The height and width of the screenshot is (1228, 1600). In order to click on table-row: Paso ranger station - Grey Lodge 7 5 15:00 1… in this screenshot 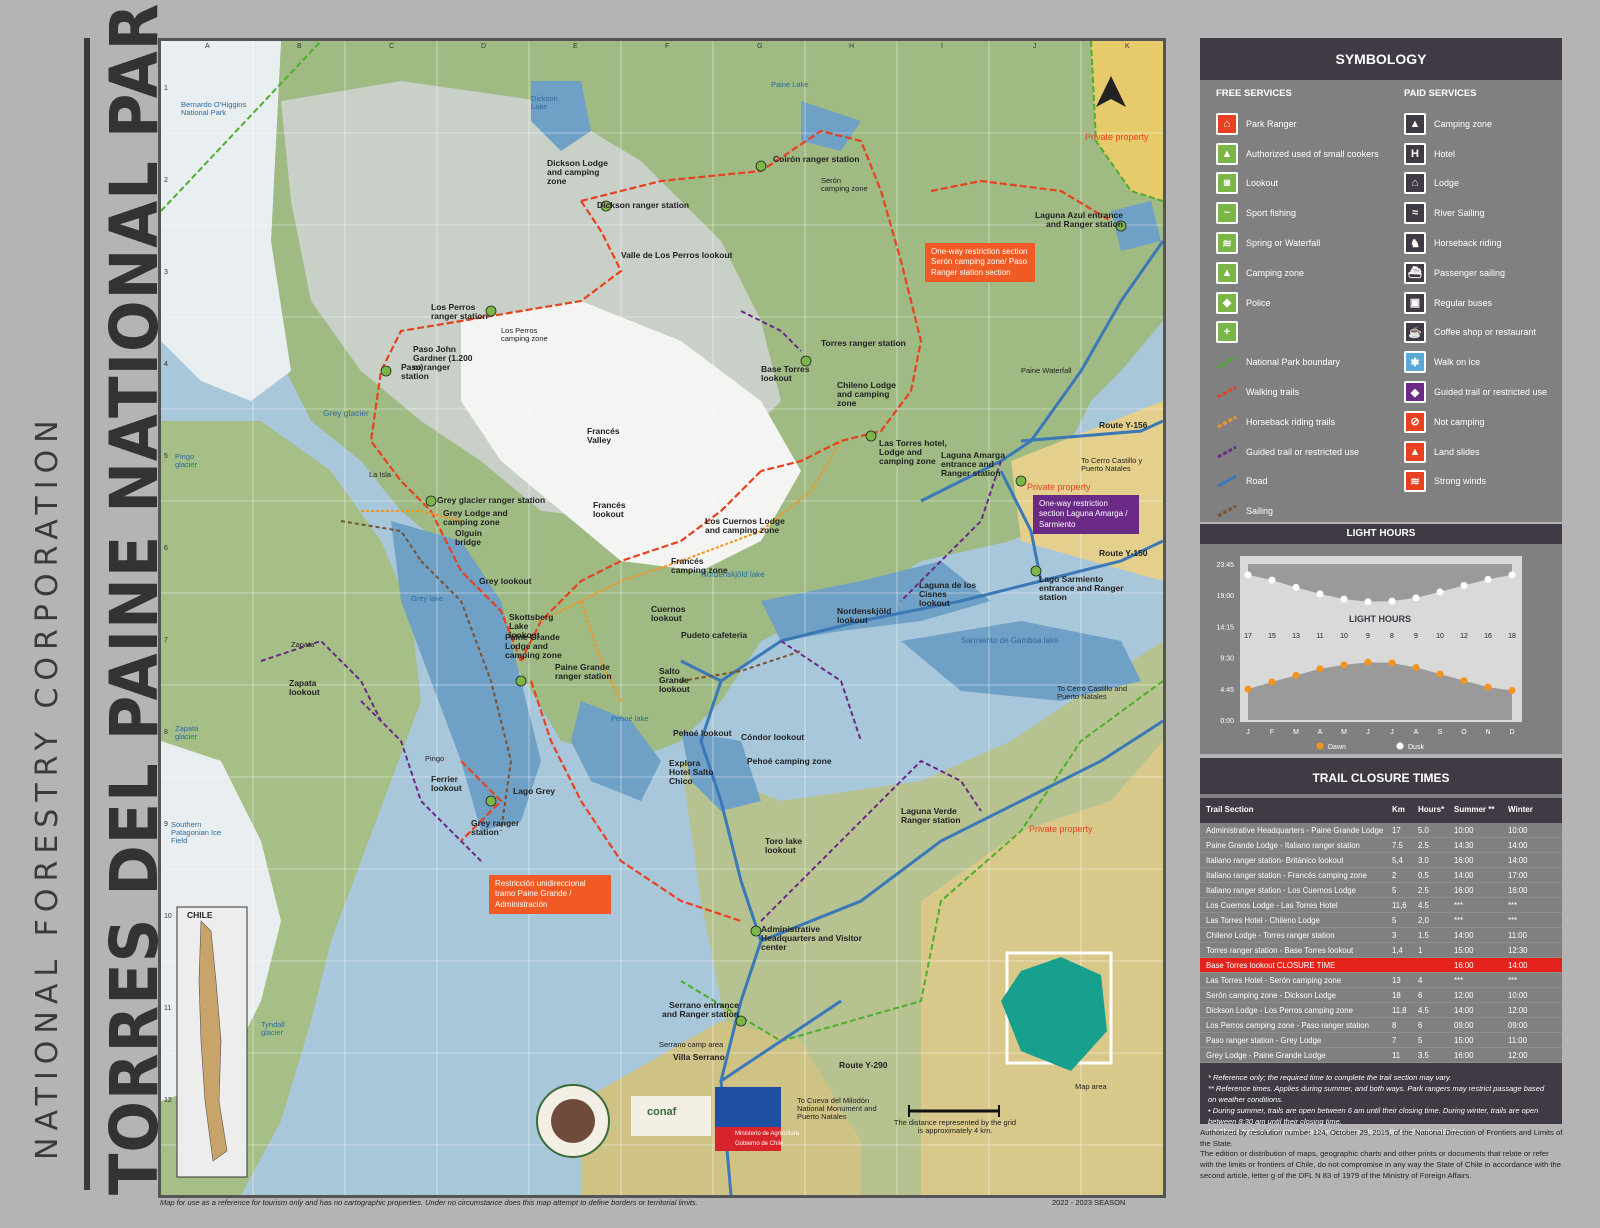, I will do `click(1381, 1040)`.